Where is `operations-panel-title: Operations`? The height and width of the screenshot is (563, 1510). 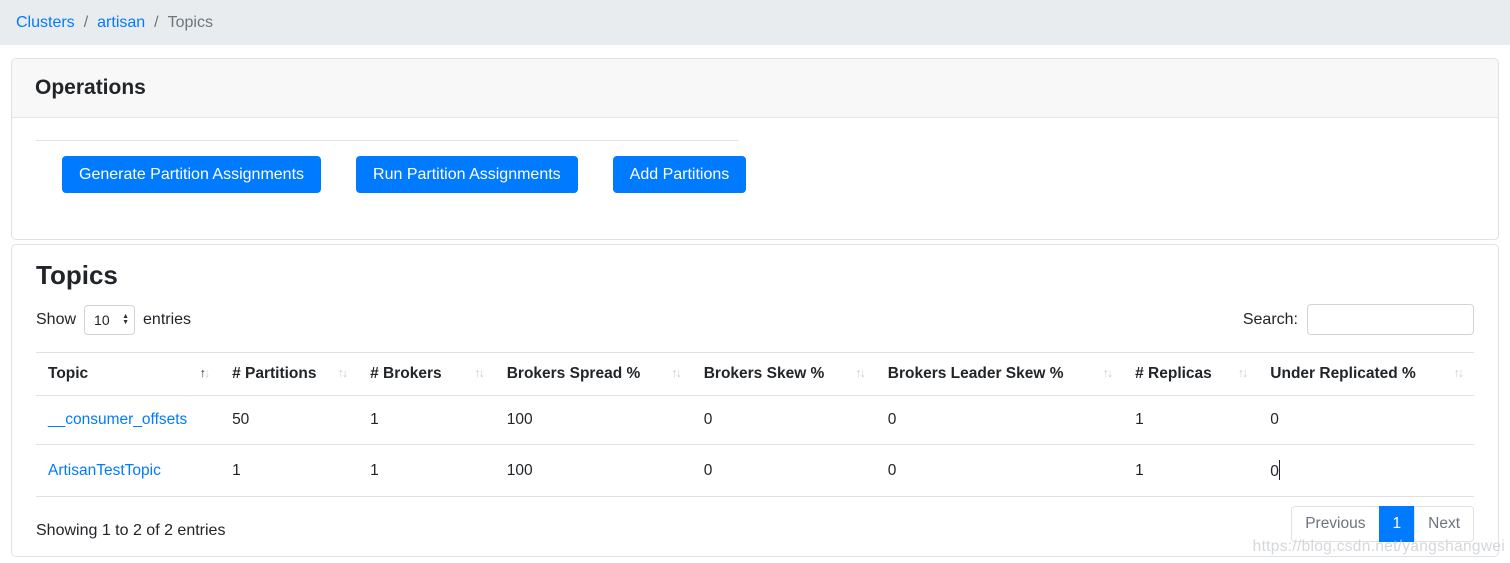 operations-panel-title: Operations is located at coordinates (755, 88).